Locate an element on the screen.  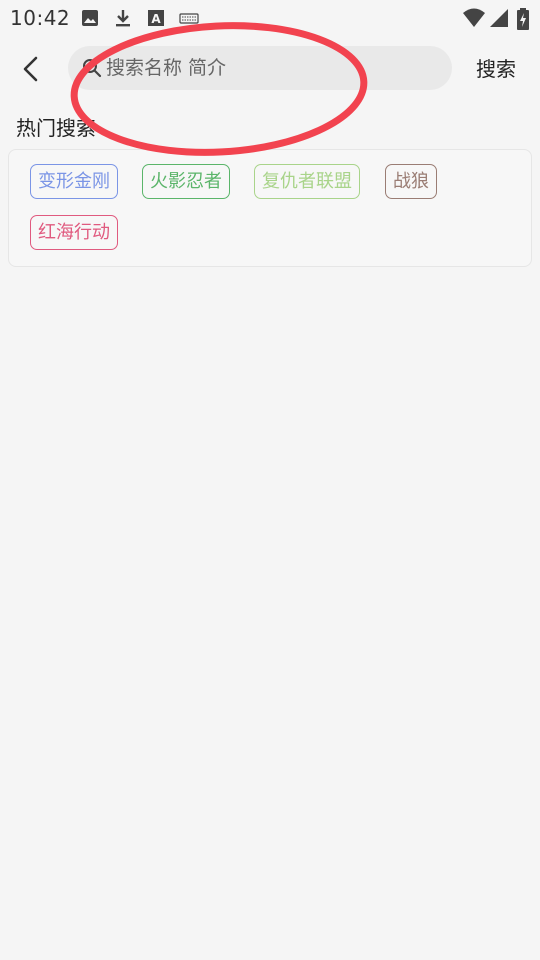
tag-avengers: 复仇者联盟 is located at coordinates (307, 181).